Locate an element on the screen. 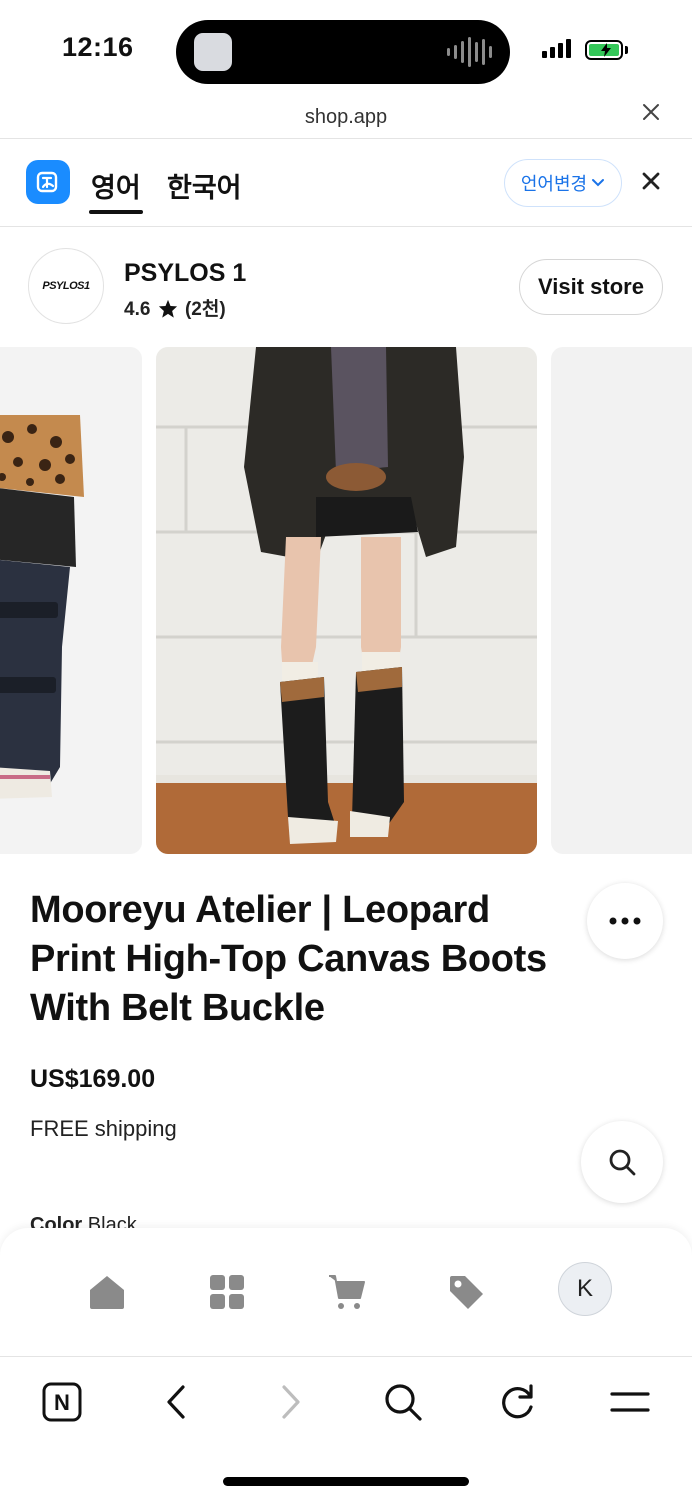 This screenshot has width=692, height=1501. more-dots-icon is located at coordinates (625, 921).